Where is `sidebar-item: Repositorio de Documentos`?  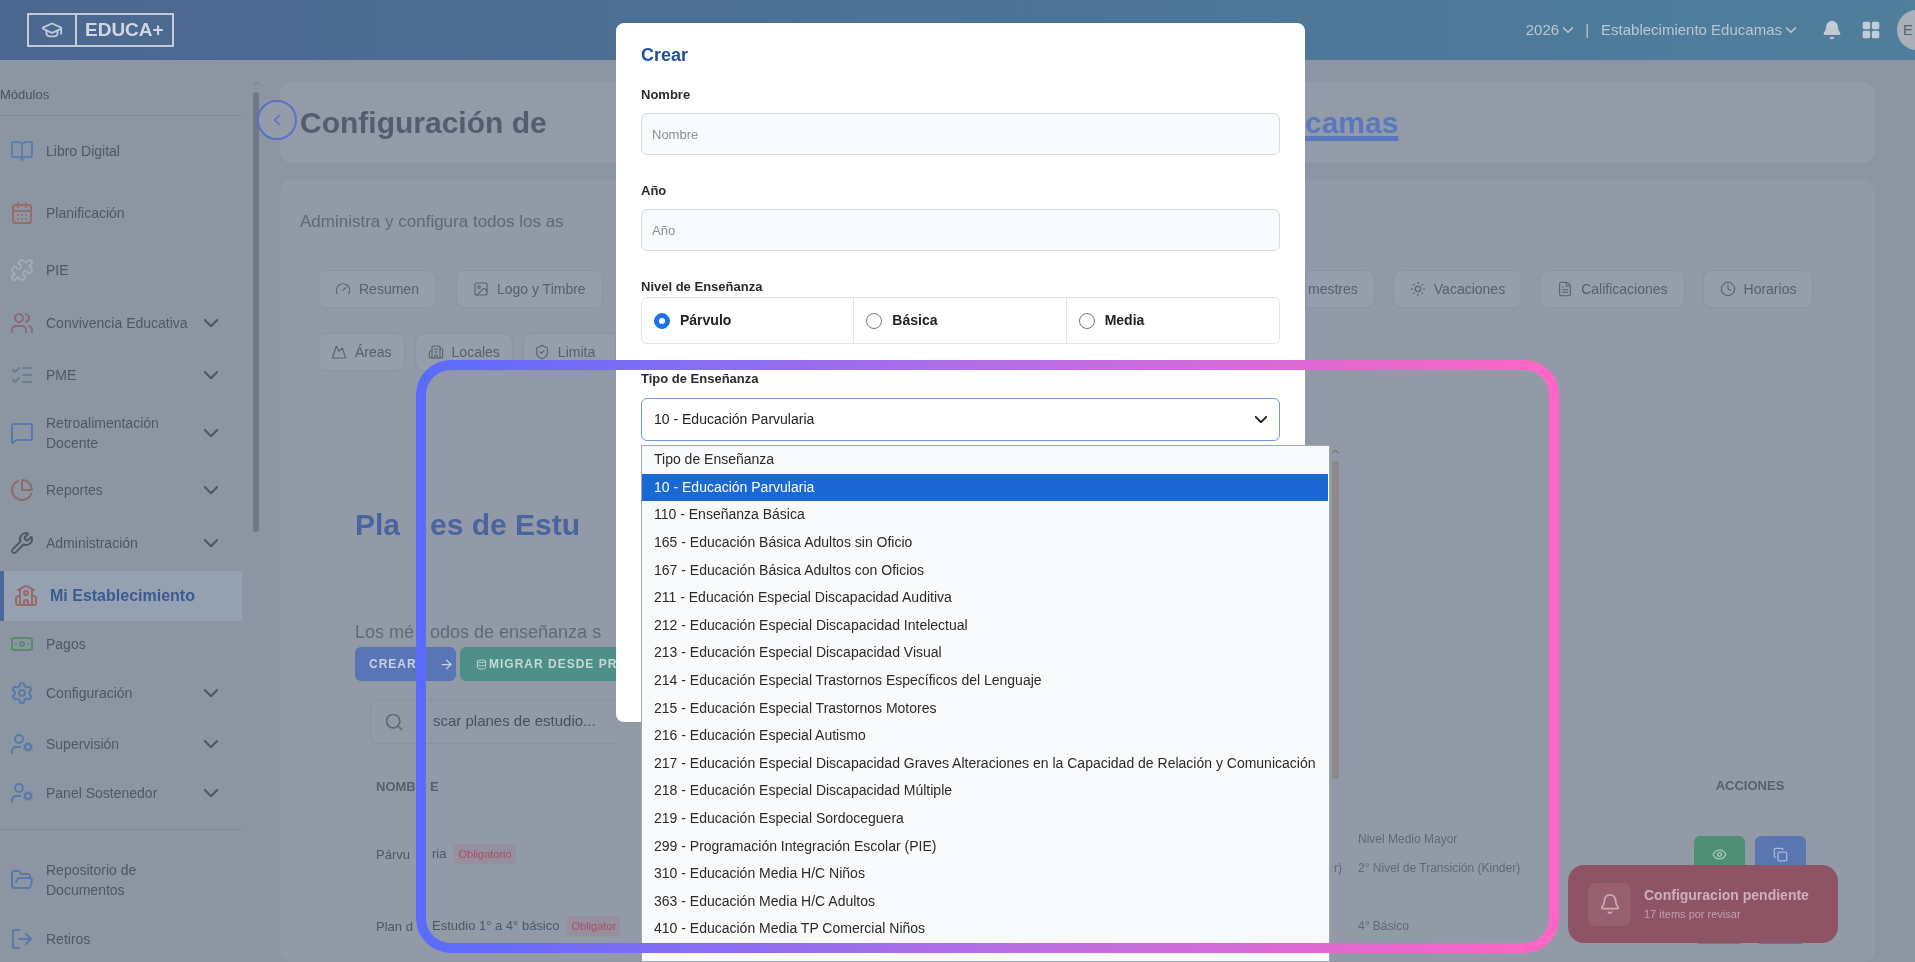 sidebar-item: Repositorio de Documentos is located at coordinates (125, 880).